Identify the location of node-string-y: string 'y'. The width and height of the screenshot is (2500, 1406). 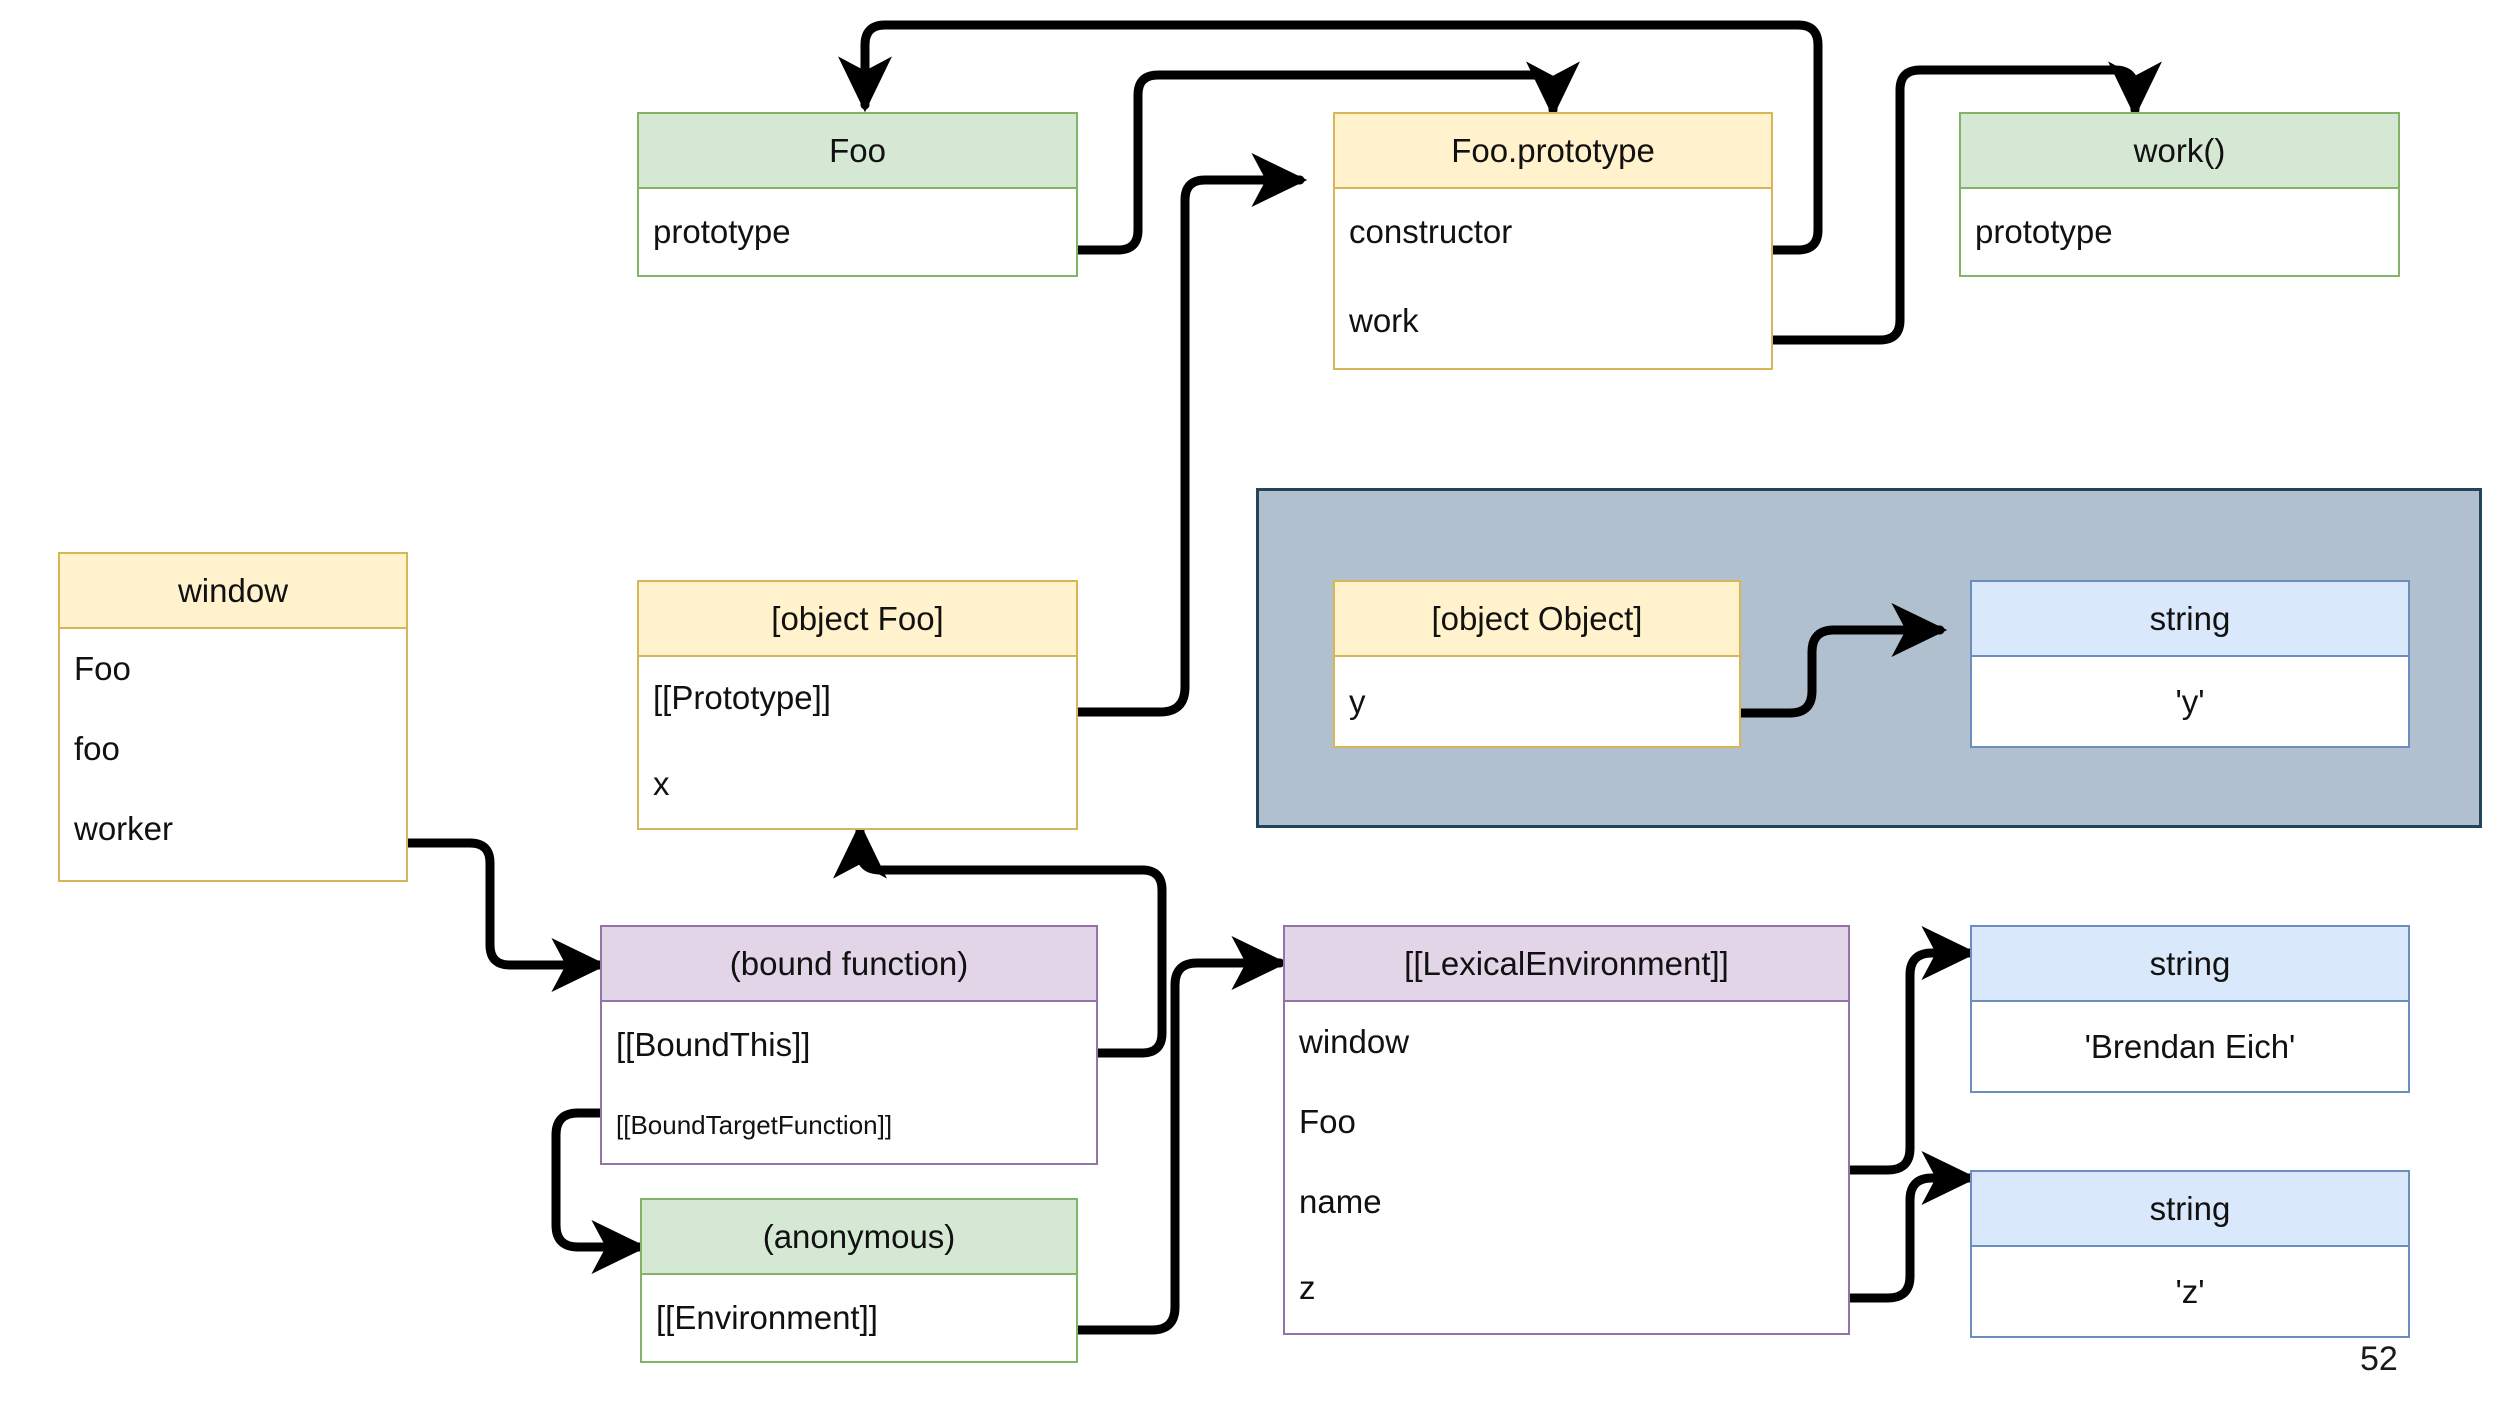
(2190, 664).